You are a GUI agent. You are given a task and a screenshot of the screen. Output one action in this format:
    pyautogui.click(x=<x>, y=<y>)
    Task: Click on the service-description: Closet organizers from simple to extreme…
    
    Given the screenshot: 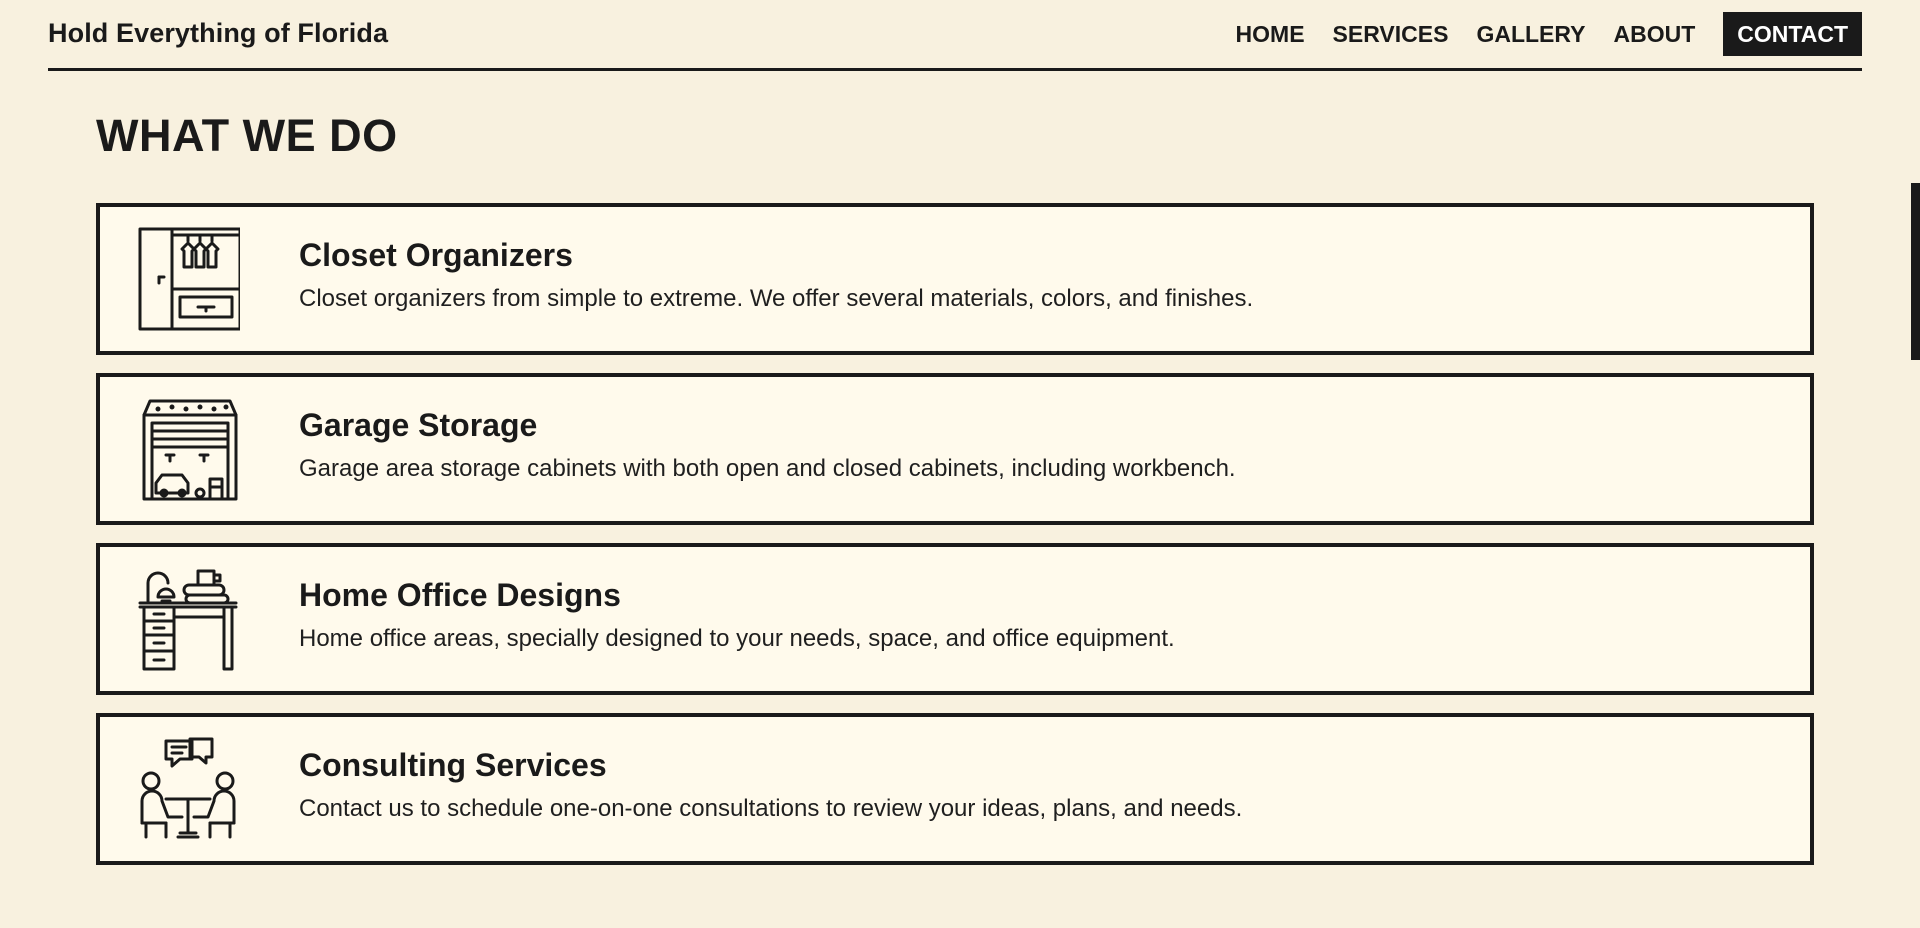 What is the action you would take?
    pyautogui.click(x=776, y=298)
    